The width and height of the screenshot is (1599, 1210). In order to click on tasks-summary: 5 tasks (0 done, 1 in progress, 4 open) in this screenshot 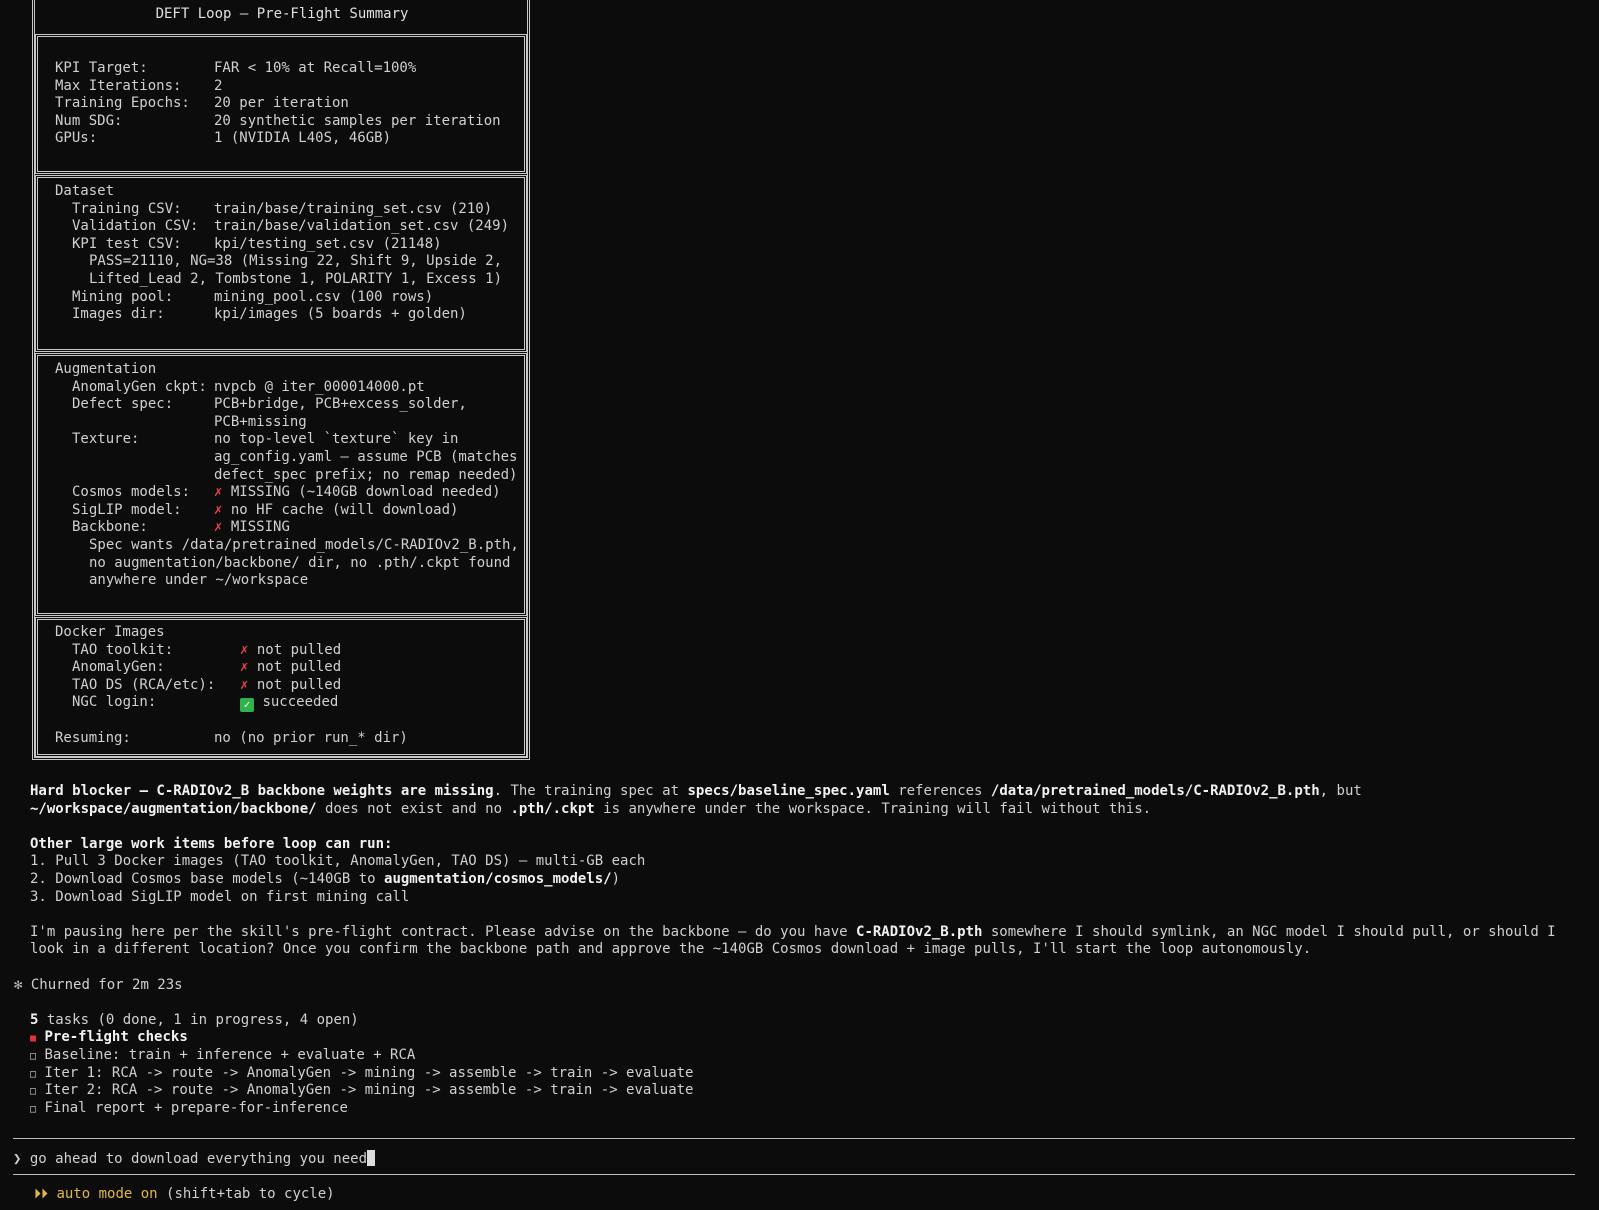, I will do `click(194, 1021)`.